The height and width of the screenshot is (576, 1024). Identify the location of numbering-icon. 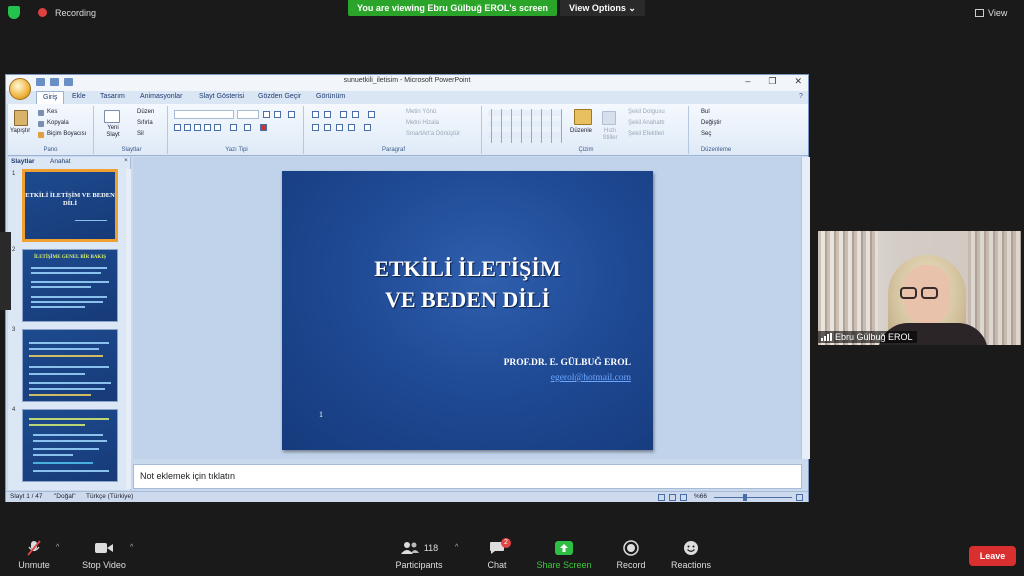
(327, 114).